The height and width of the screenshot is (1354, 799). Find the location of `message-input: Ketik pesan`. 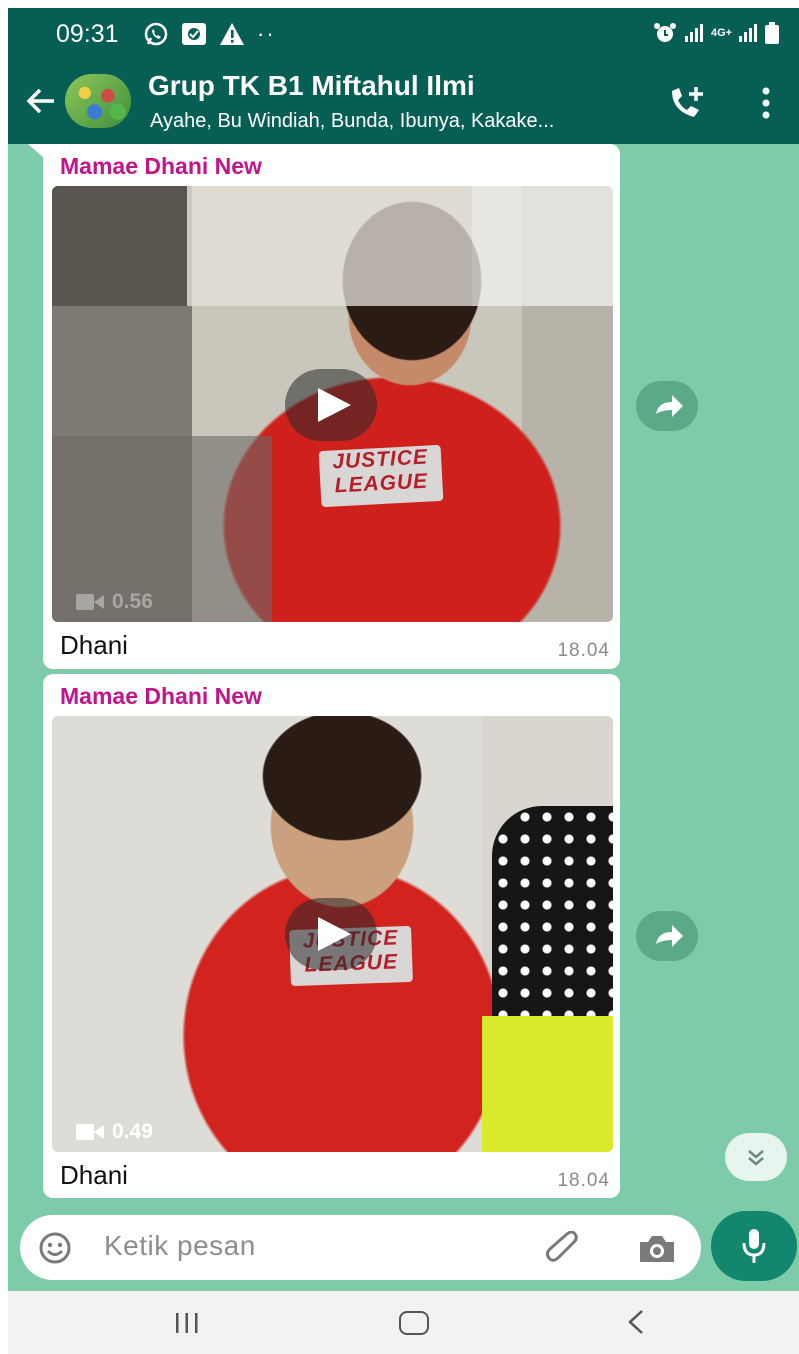

message-input: Ketik pesan is located at coordinates (180, 1246).